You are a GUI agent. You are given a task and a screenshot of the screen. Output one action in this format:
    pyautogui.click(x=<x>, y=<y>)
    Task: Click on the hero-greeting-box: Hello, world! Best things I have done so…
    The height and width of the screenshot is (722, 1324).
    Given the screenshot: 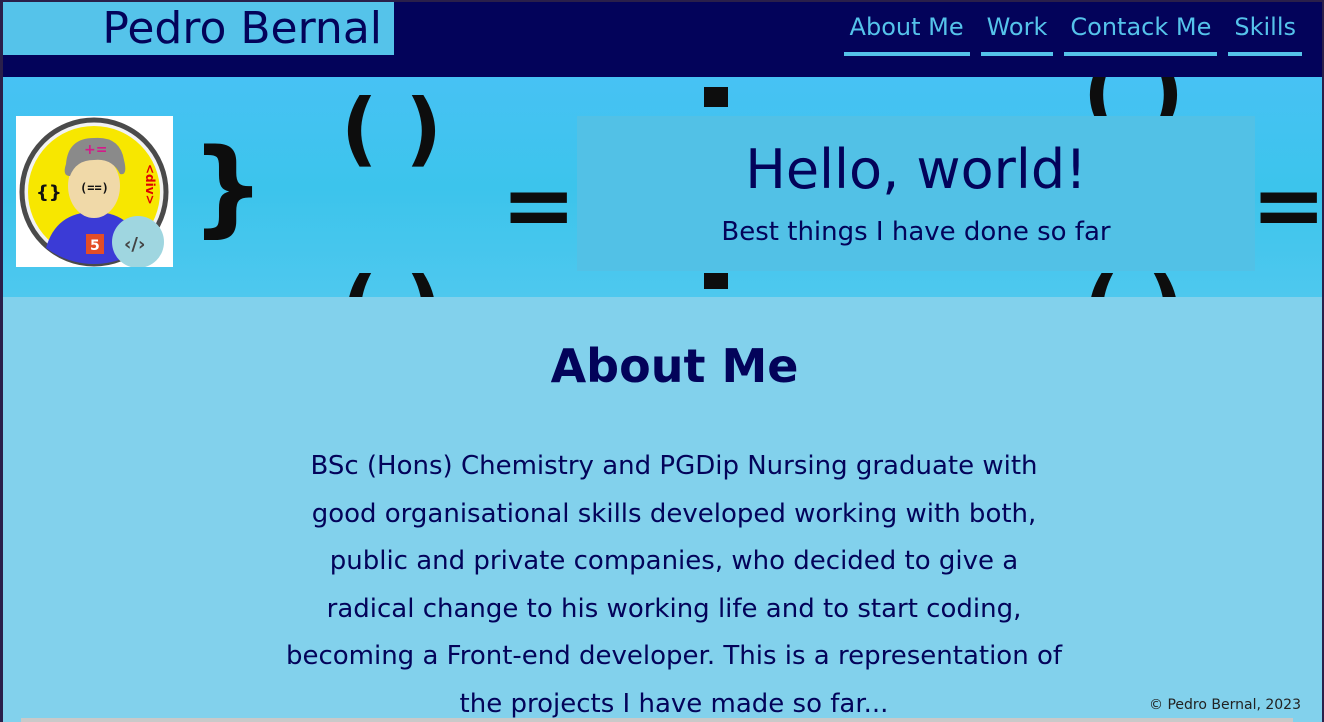 What is the action you would take?
    pyautogui.click(x=916, y=193)
    